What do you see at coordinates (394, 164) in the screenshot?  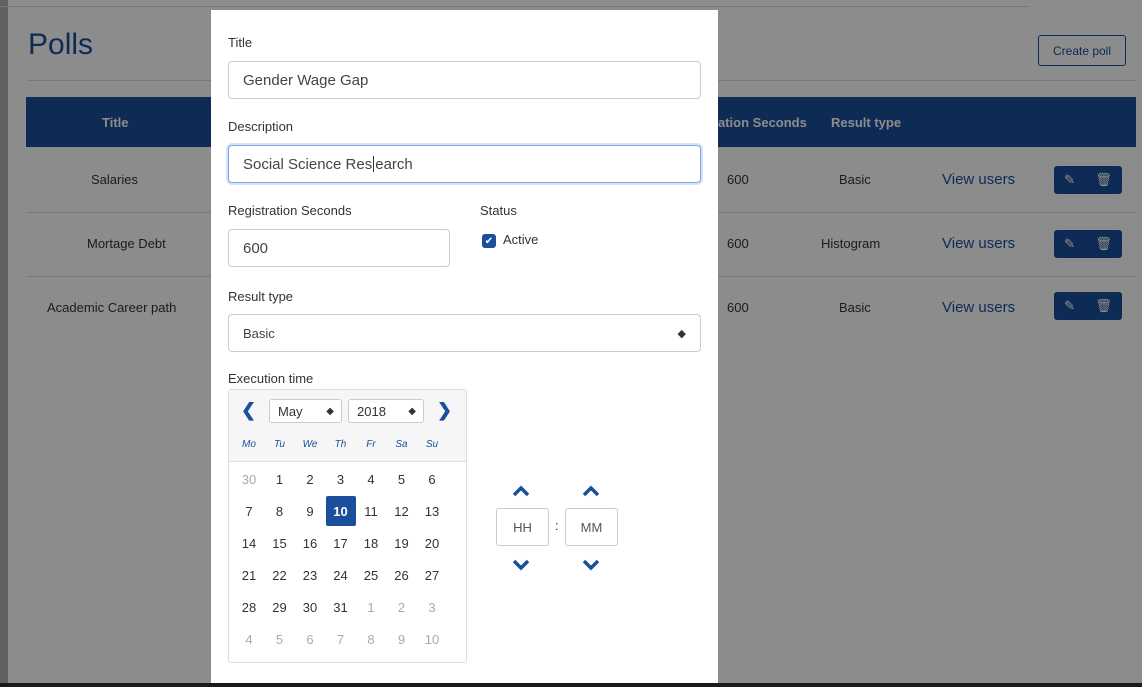 I see `description-text-after-caret: earch` at bounding box center [394, 164].